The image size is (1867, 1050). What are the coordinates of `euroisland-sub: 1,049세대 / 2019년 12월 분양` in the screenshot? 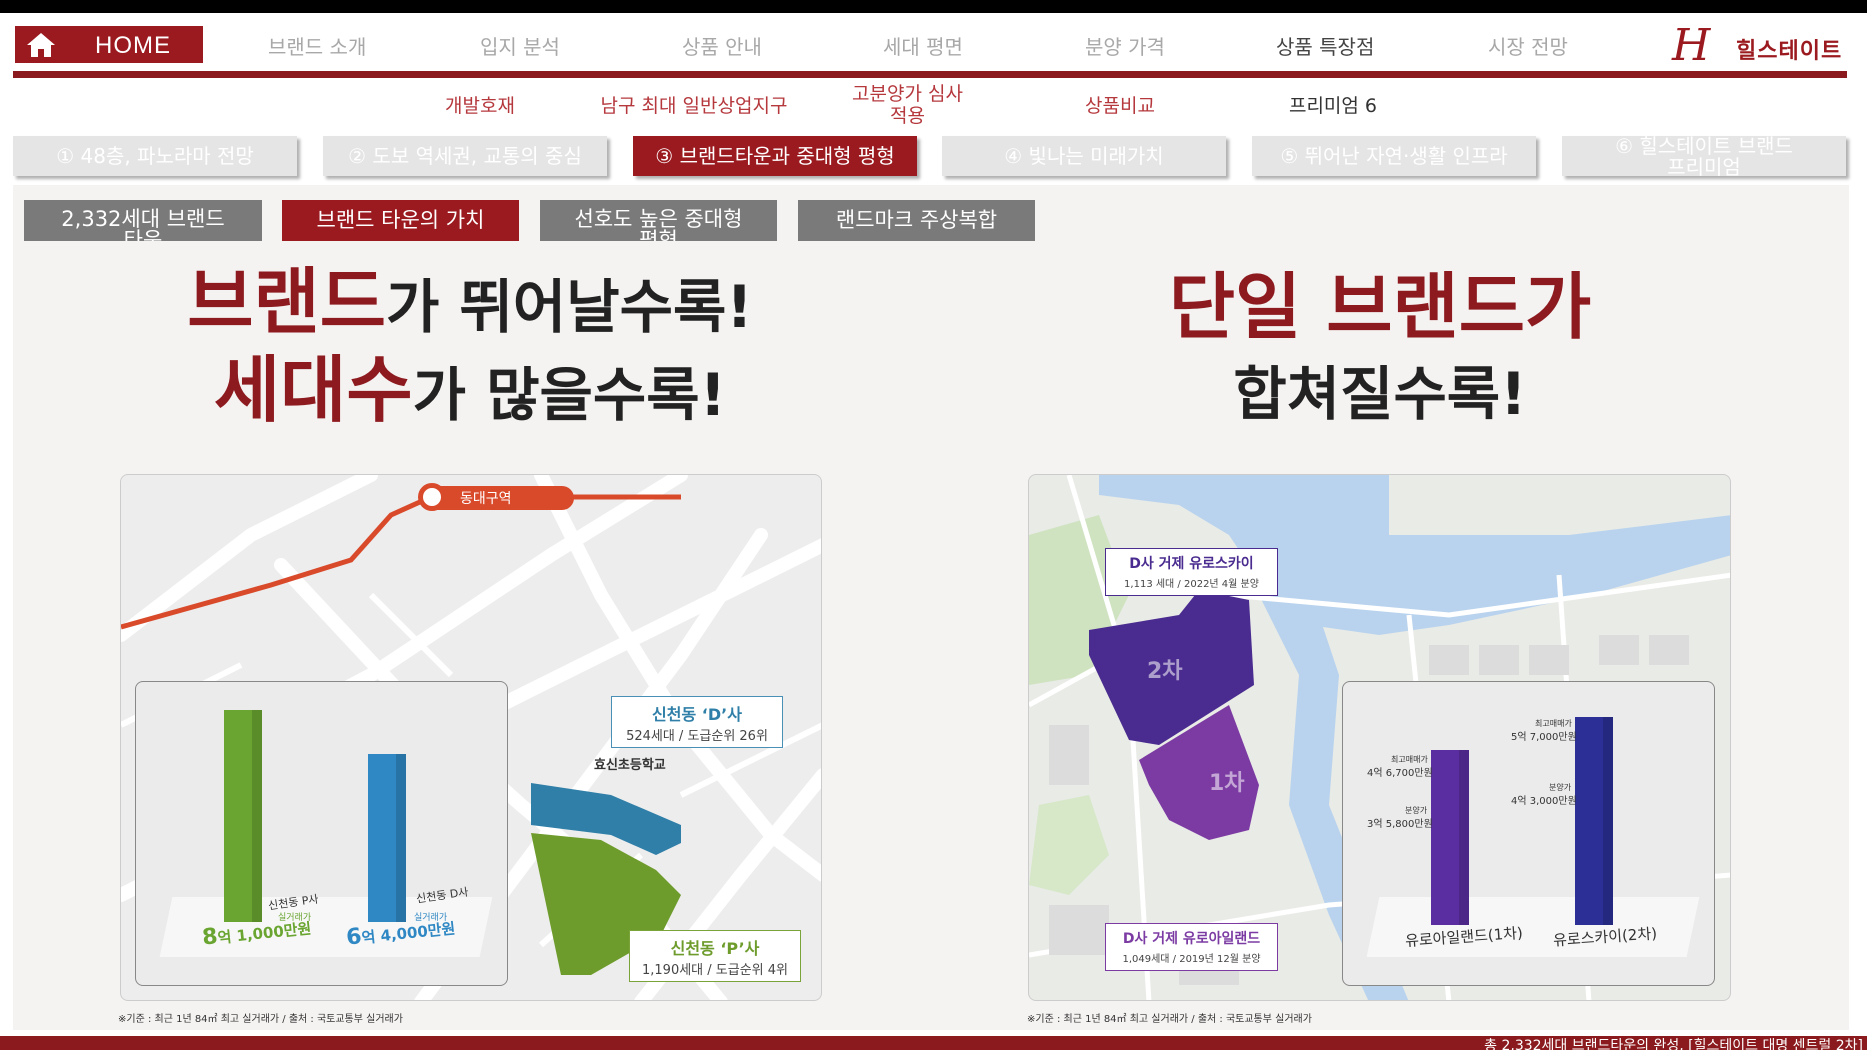 It's located at (1191, 959).